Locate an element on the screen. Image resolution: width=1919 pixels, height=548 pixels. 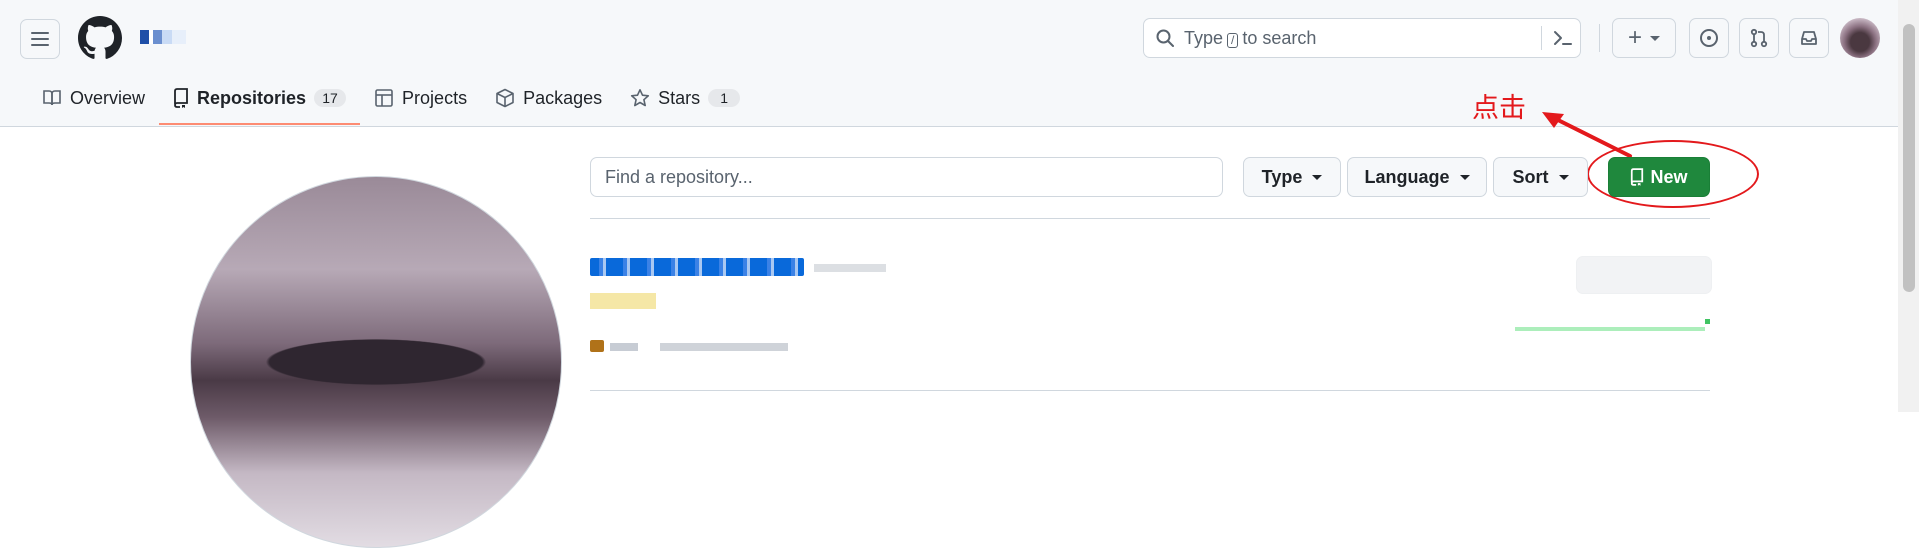
page-scrollbar-thumb is located at coordinates (1909, 158).